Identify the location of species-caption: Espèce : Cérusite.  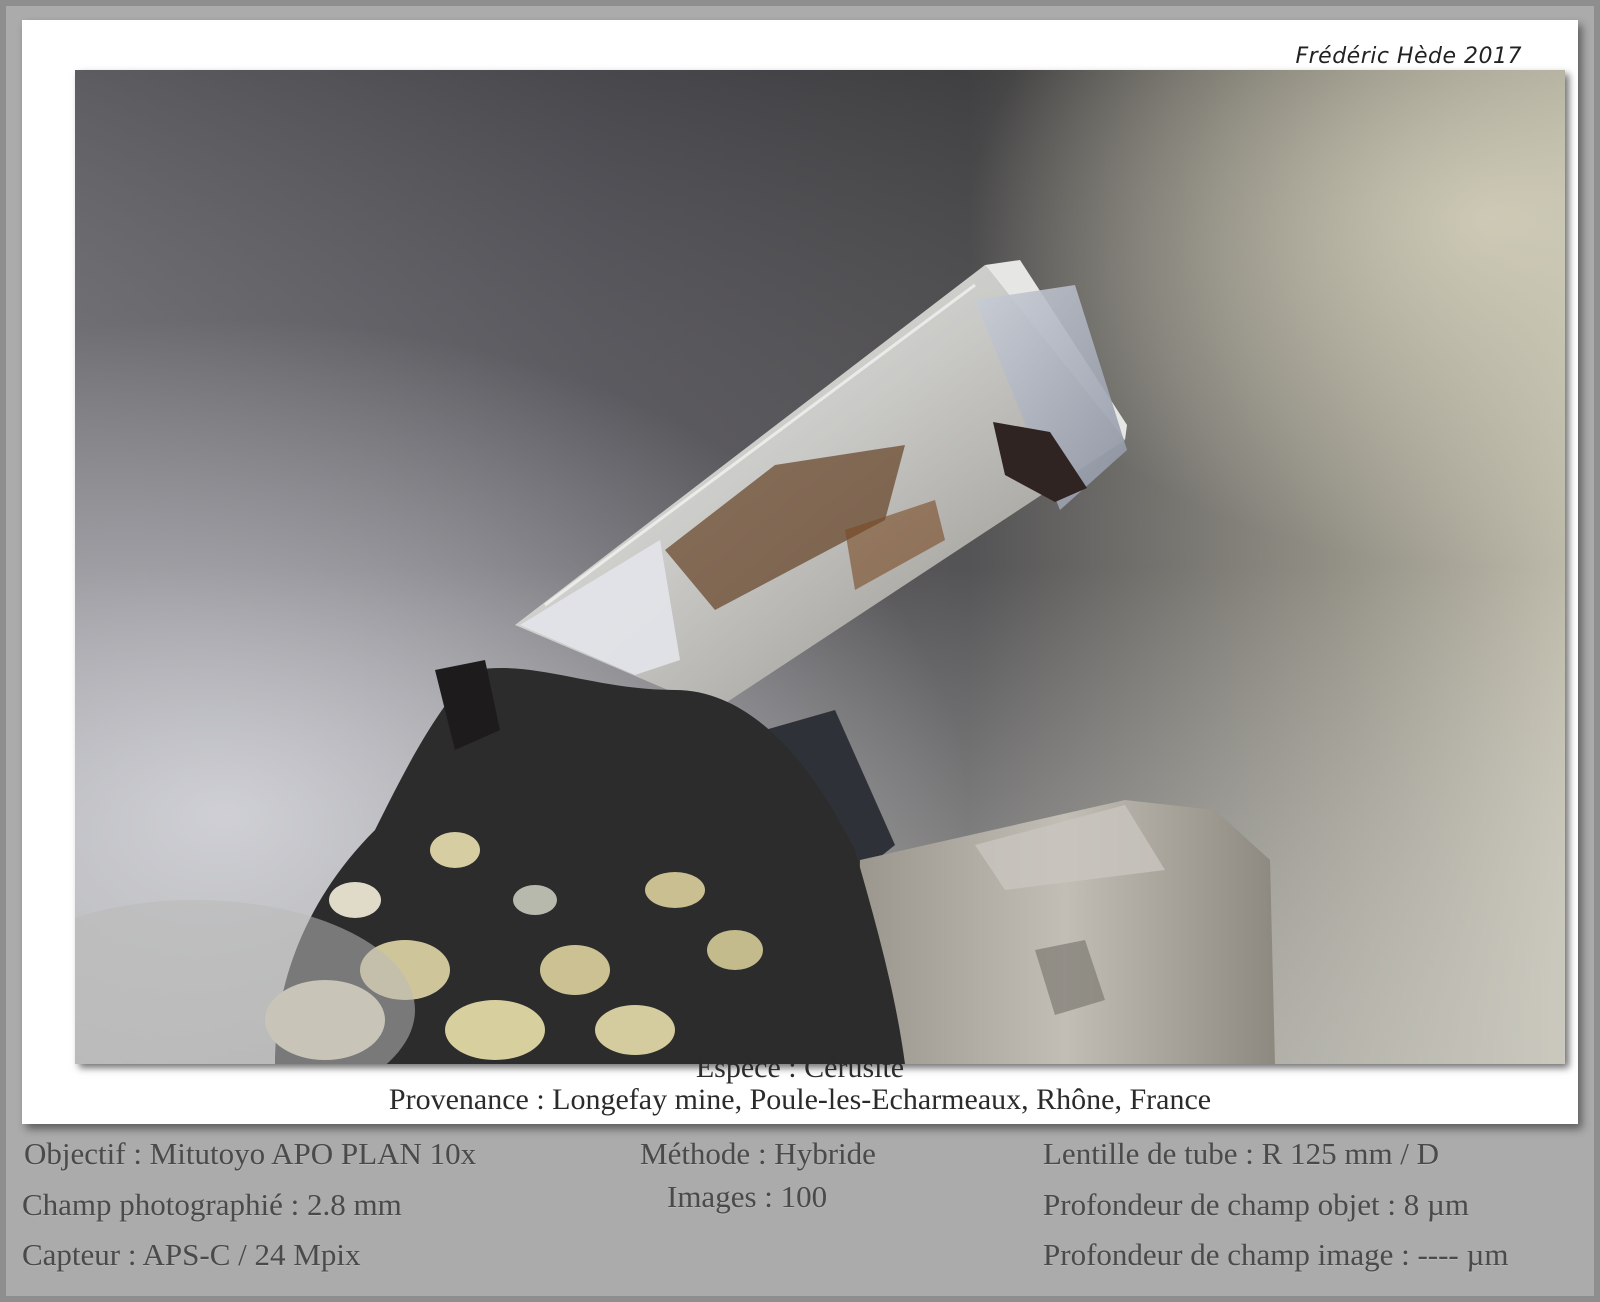
(800, 1067).